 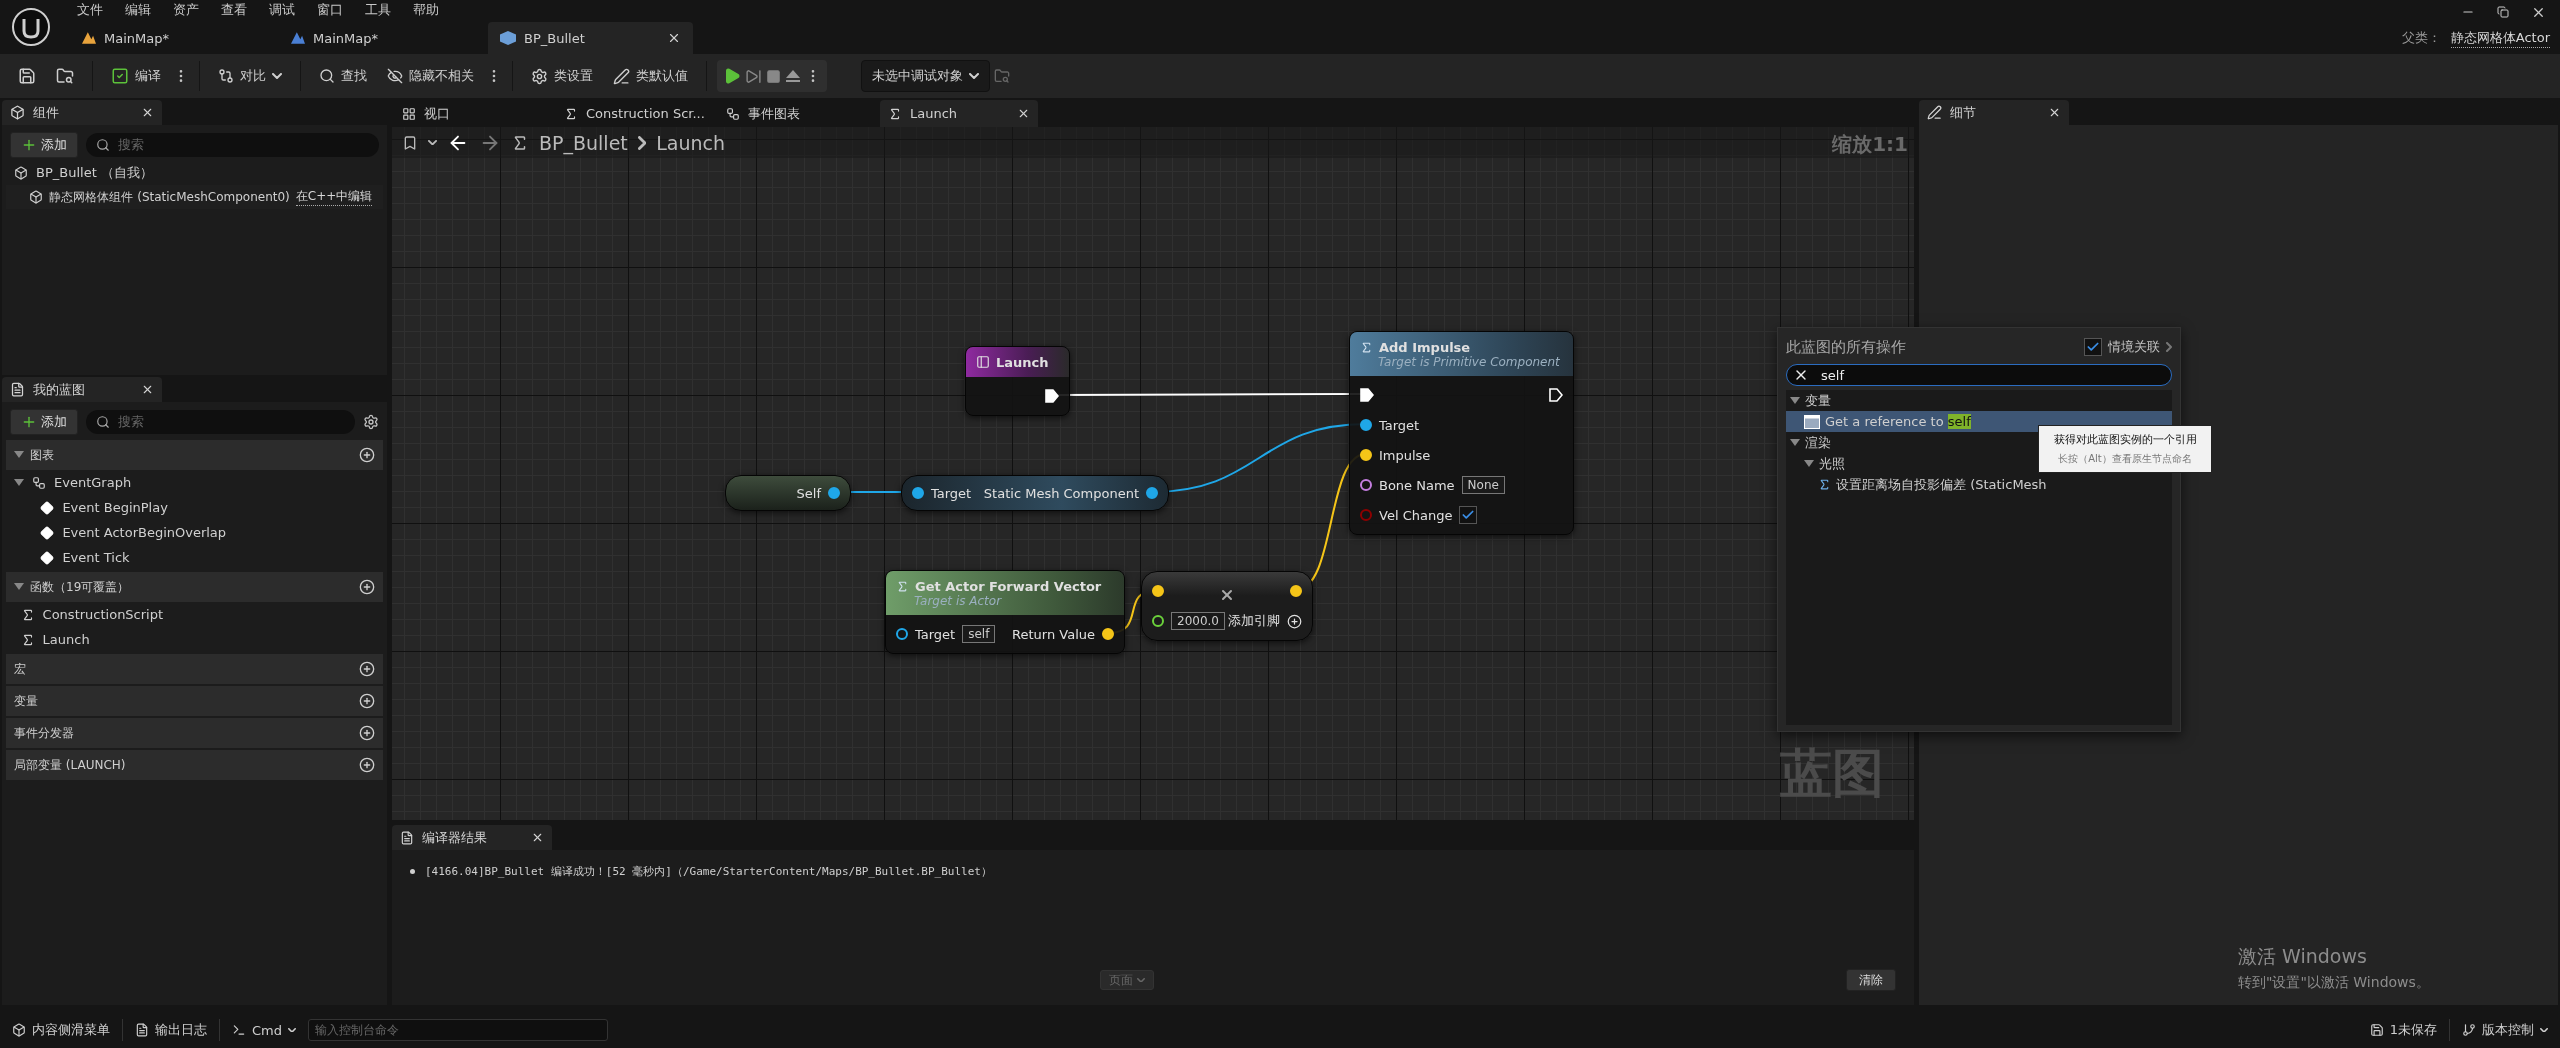 What do you see at coordinates (562, 76) in the screenshot?
I see `class-settings-button: 类设置` at bounding box center [562, 76].